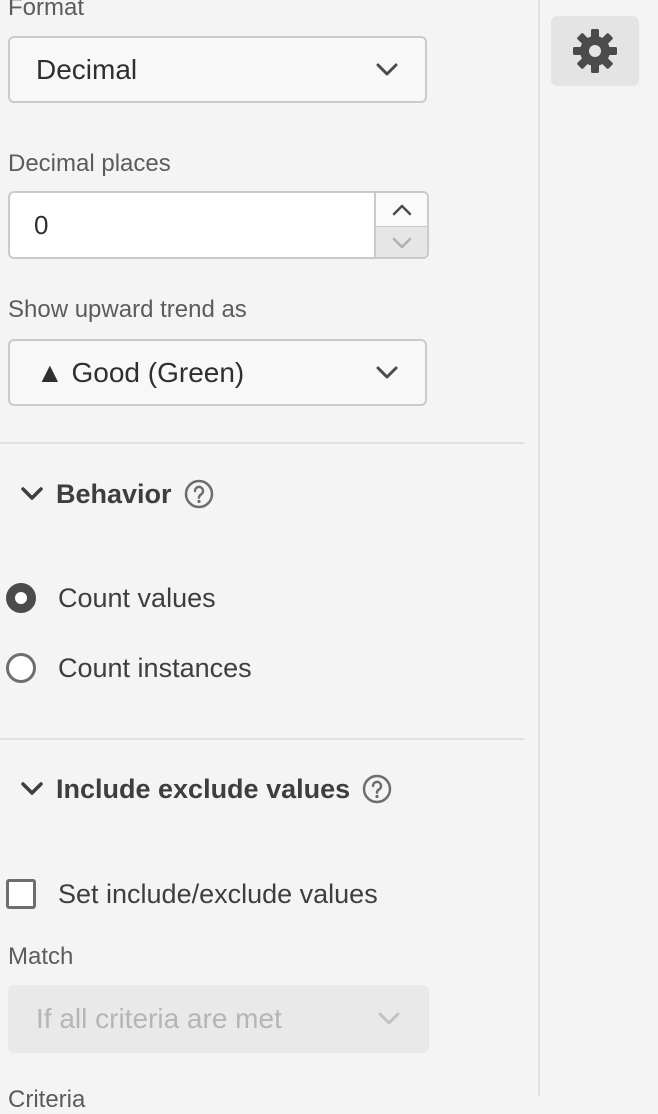  What do you see at coordinates (159, 1018) in the screenshot?
I see `match-value: If all criteria are met` at bounding box center [159, 1018].